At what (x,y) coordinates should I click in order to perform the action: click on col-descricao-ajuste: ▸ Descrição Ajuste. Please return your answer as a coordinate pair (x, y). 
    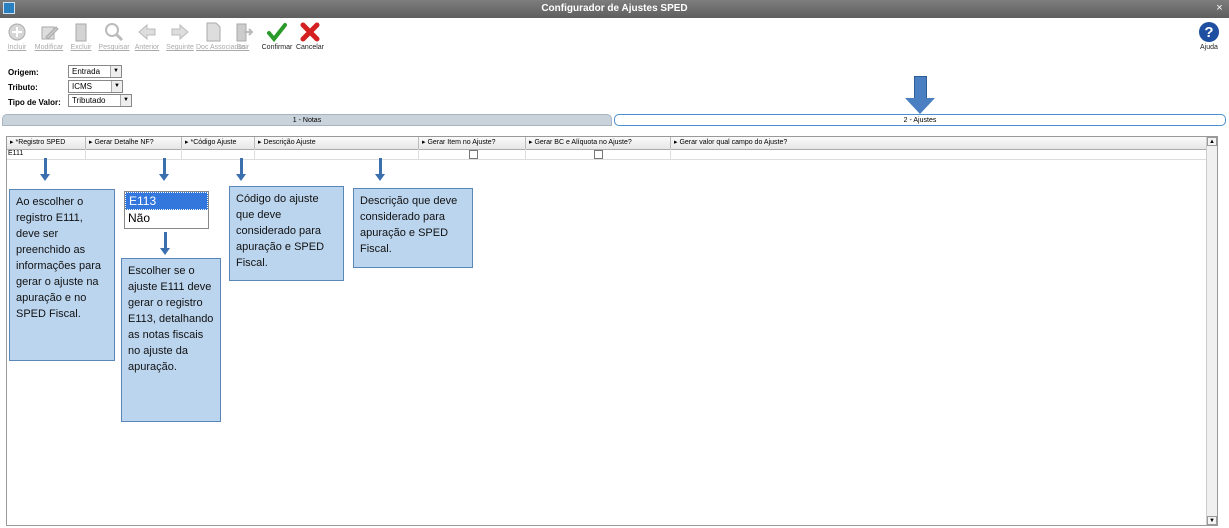
    Looking at the image, I should click on (337, 143).